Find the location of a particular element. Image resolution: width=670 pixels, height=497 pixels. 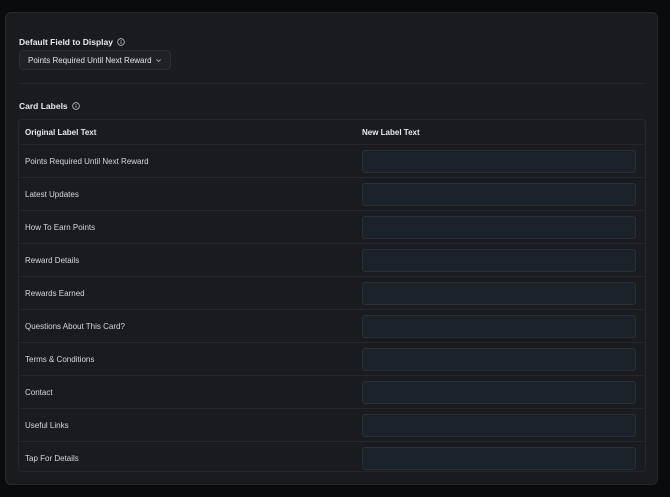

original-label-text: Rewards Earned is located at coordinates (55, 293).